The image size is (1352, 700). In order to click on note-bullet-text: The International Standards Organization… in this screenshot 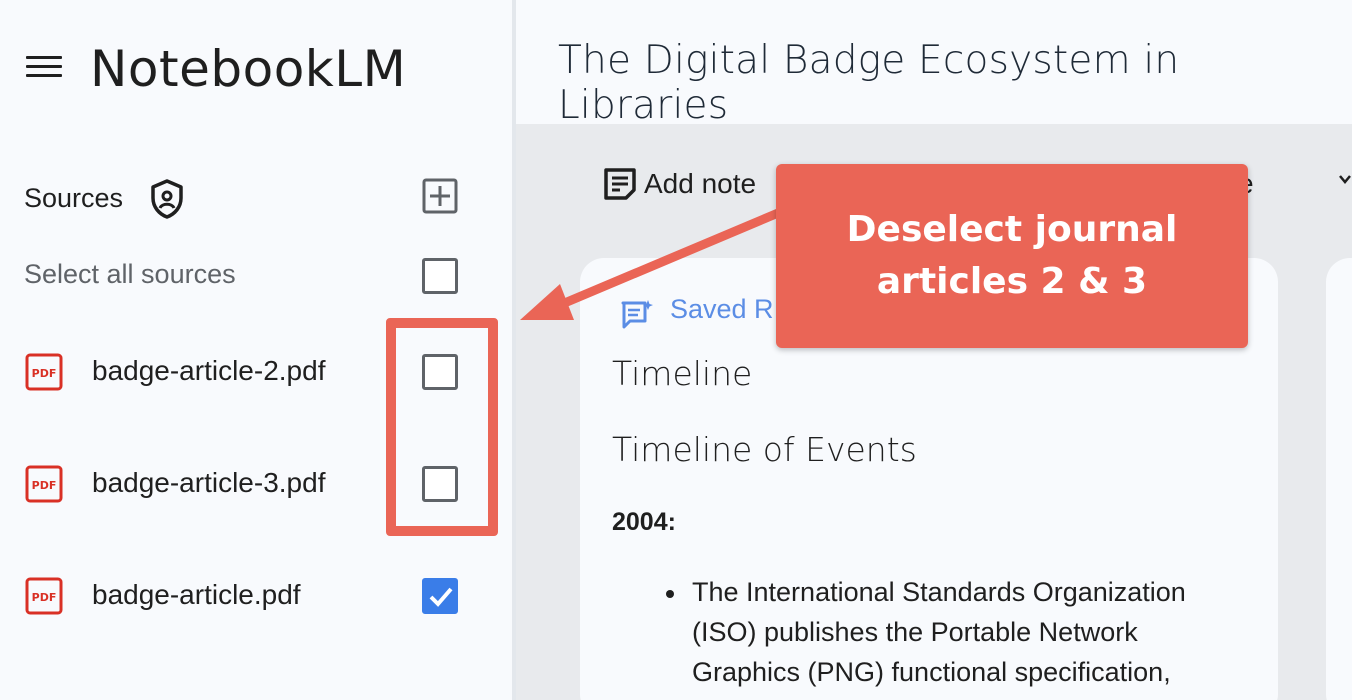, I will do `click(939, 632)`.